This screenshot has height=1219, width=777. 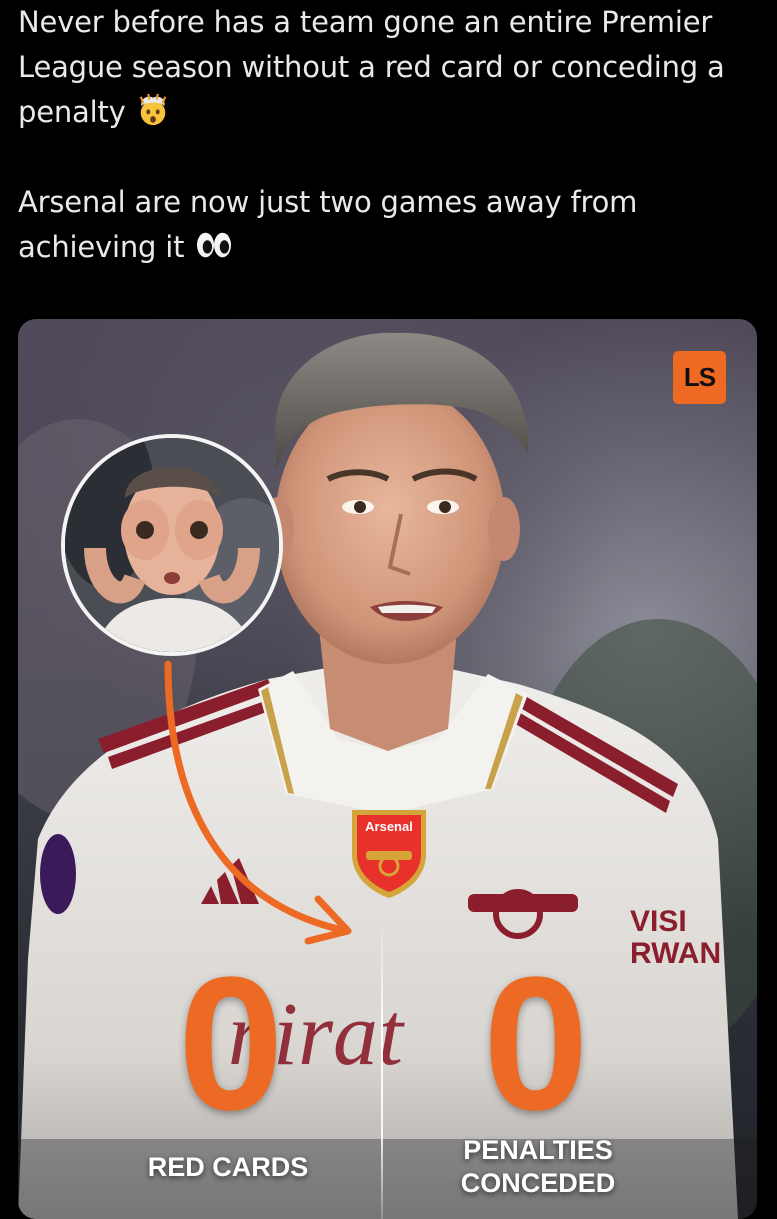 What do you see at coordinates (536, 1044) in the screenshot?
I see `penalties-conceded-value: 0` at bounding box center [536, 1044].